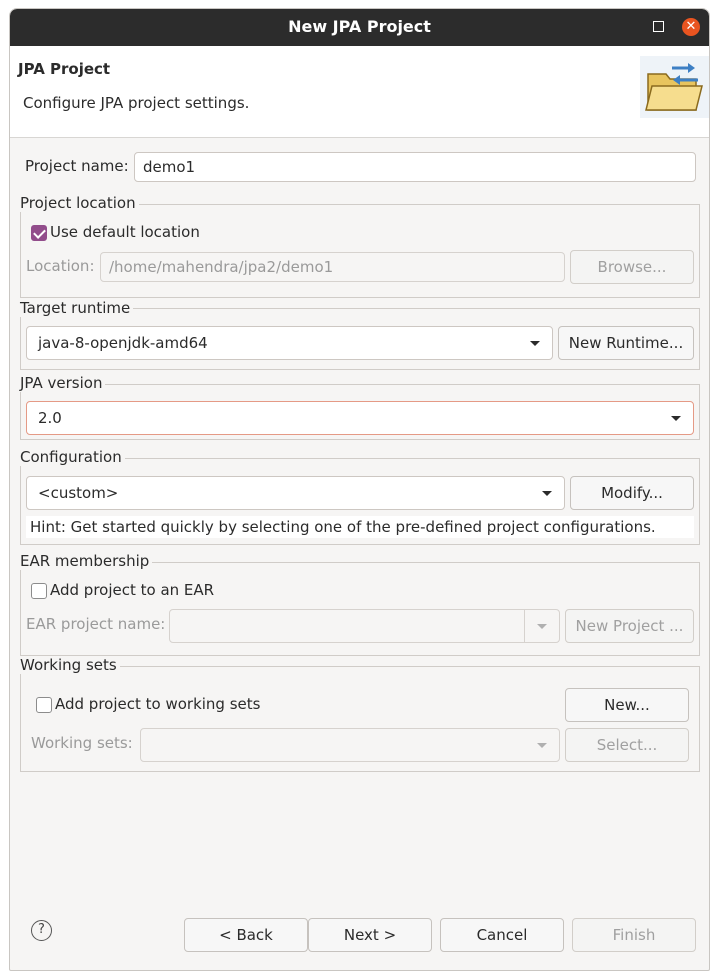  What do you see at coordinates (96, 624) in the screenshot?
I see `ear-project-name-label: EAR project name:` at bounding box center [96, 624].